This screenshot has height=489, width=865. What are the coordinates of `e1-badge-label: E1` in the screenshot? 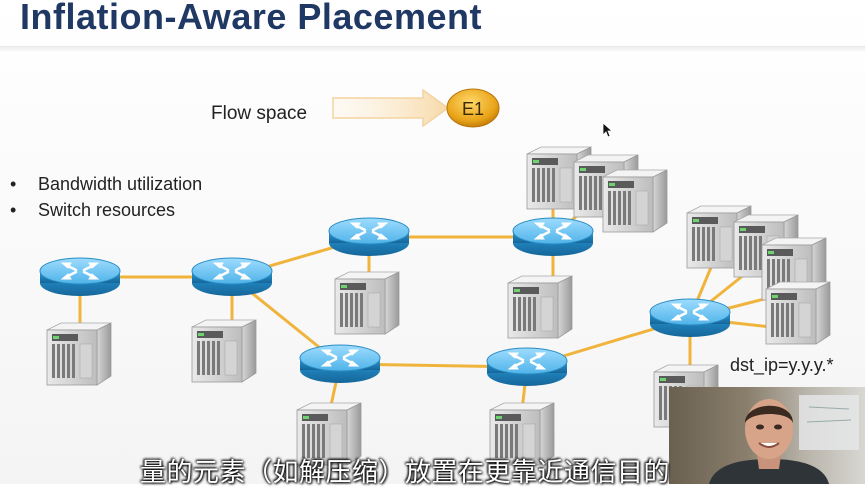 It's located at (473, 109).